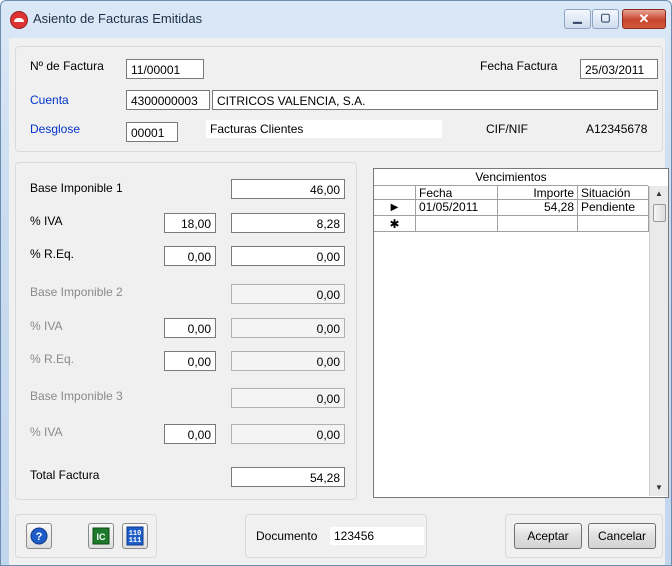 The image size is (672, 566). I want to click on base3-input: 0,00, so click(288, 398).